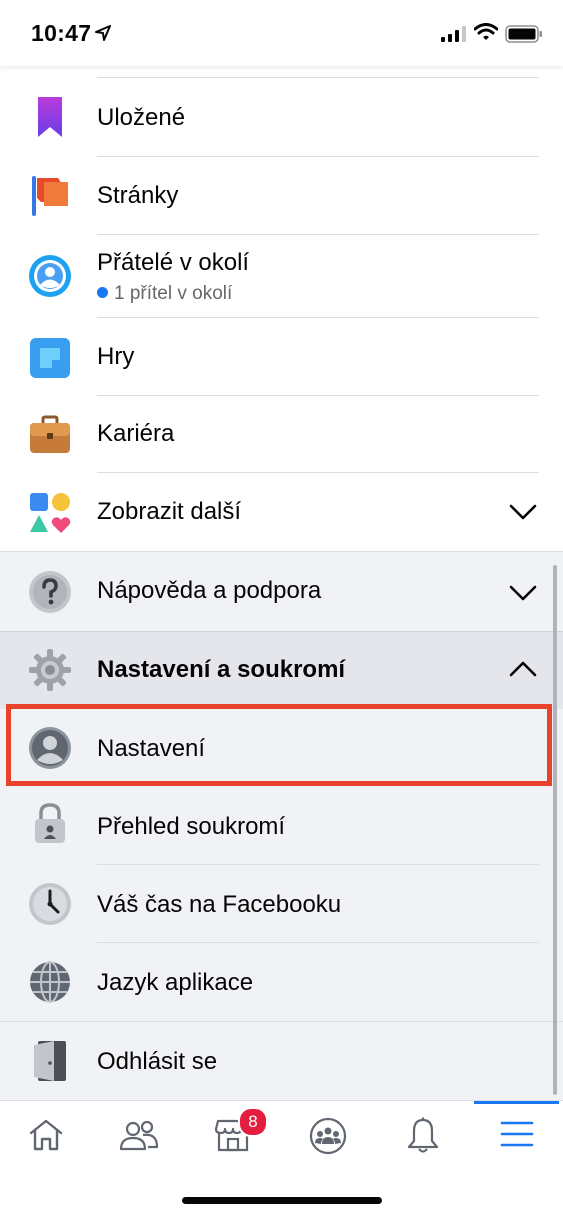 The image size is (563, 1219). I want to click on chevron-up-icon, so click(523, 669).